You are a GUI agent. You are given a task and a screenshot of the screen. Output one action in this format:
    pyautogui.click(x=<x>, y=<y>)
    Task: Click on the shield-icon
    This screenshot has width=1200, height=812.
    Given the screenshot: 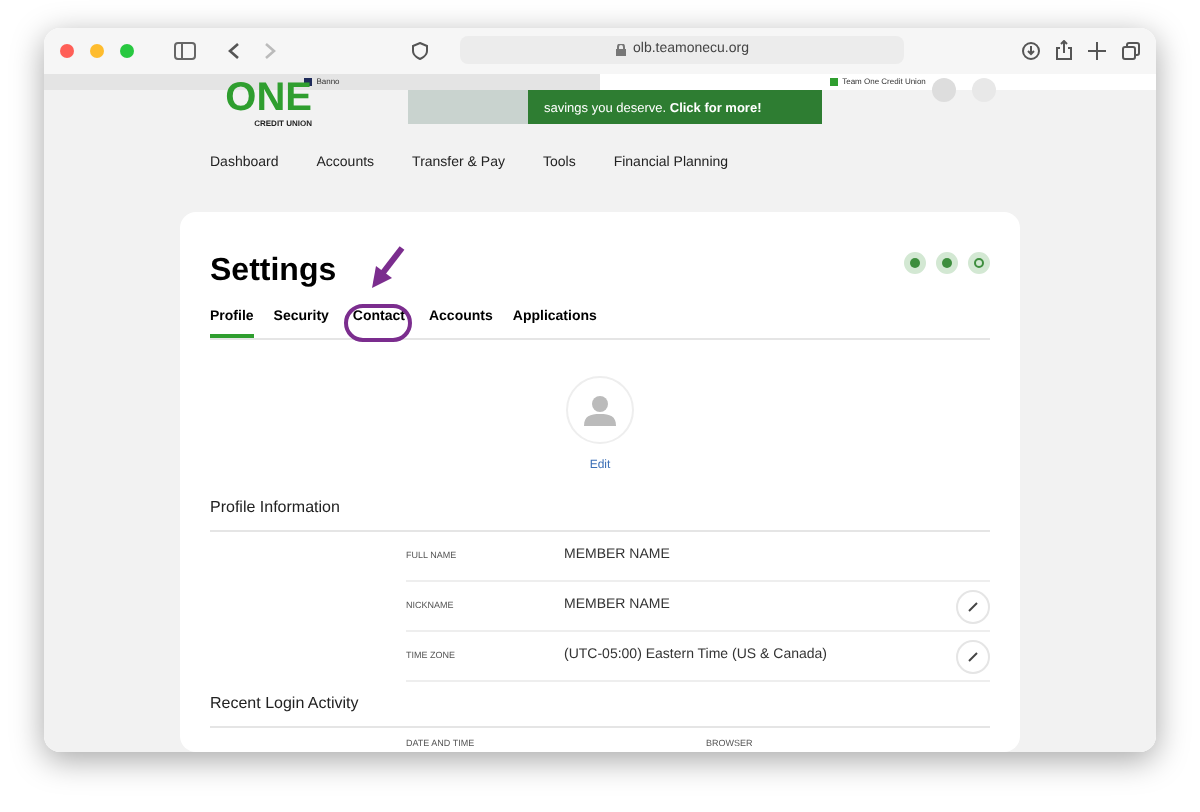 What is the action you would take?
    pyautogui.click(x=420, y=50)
    